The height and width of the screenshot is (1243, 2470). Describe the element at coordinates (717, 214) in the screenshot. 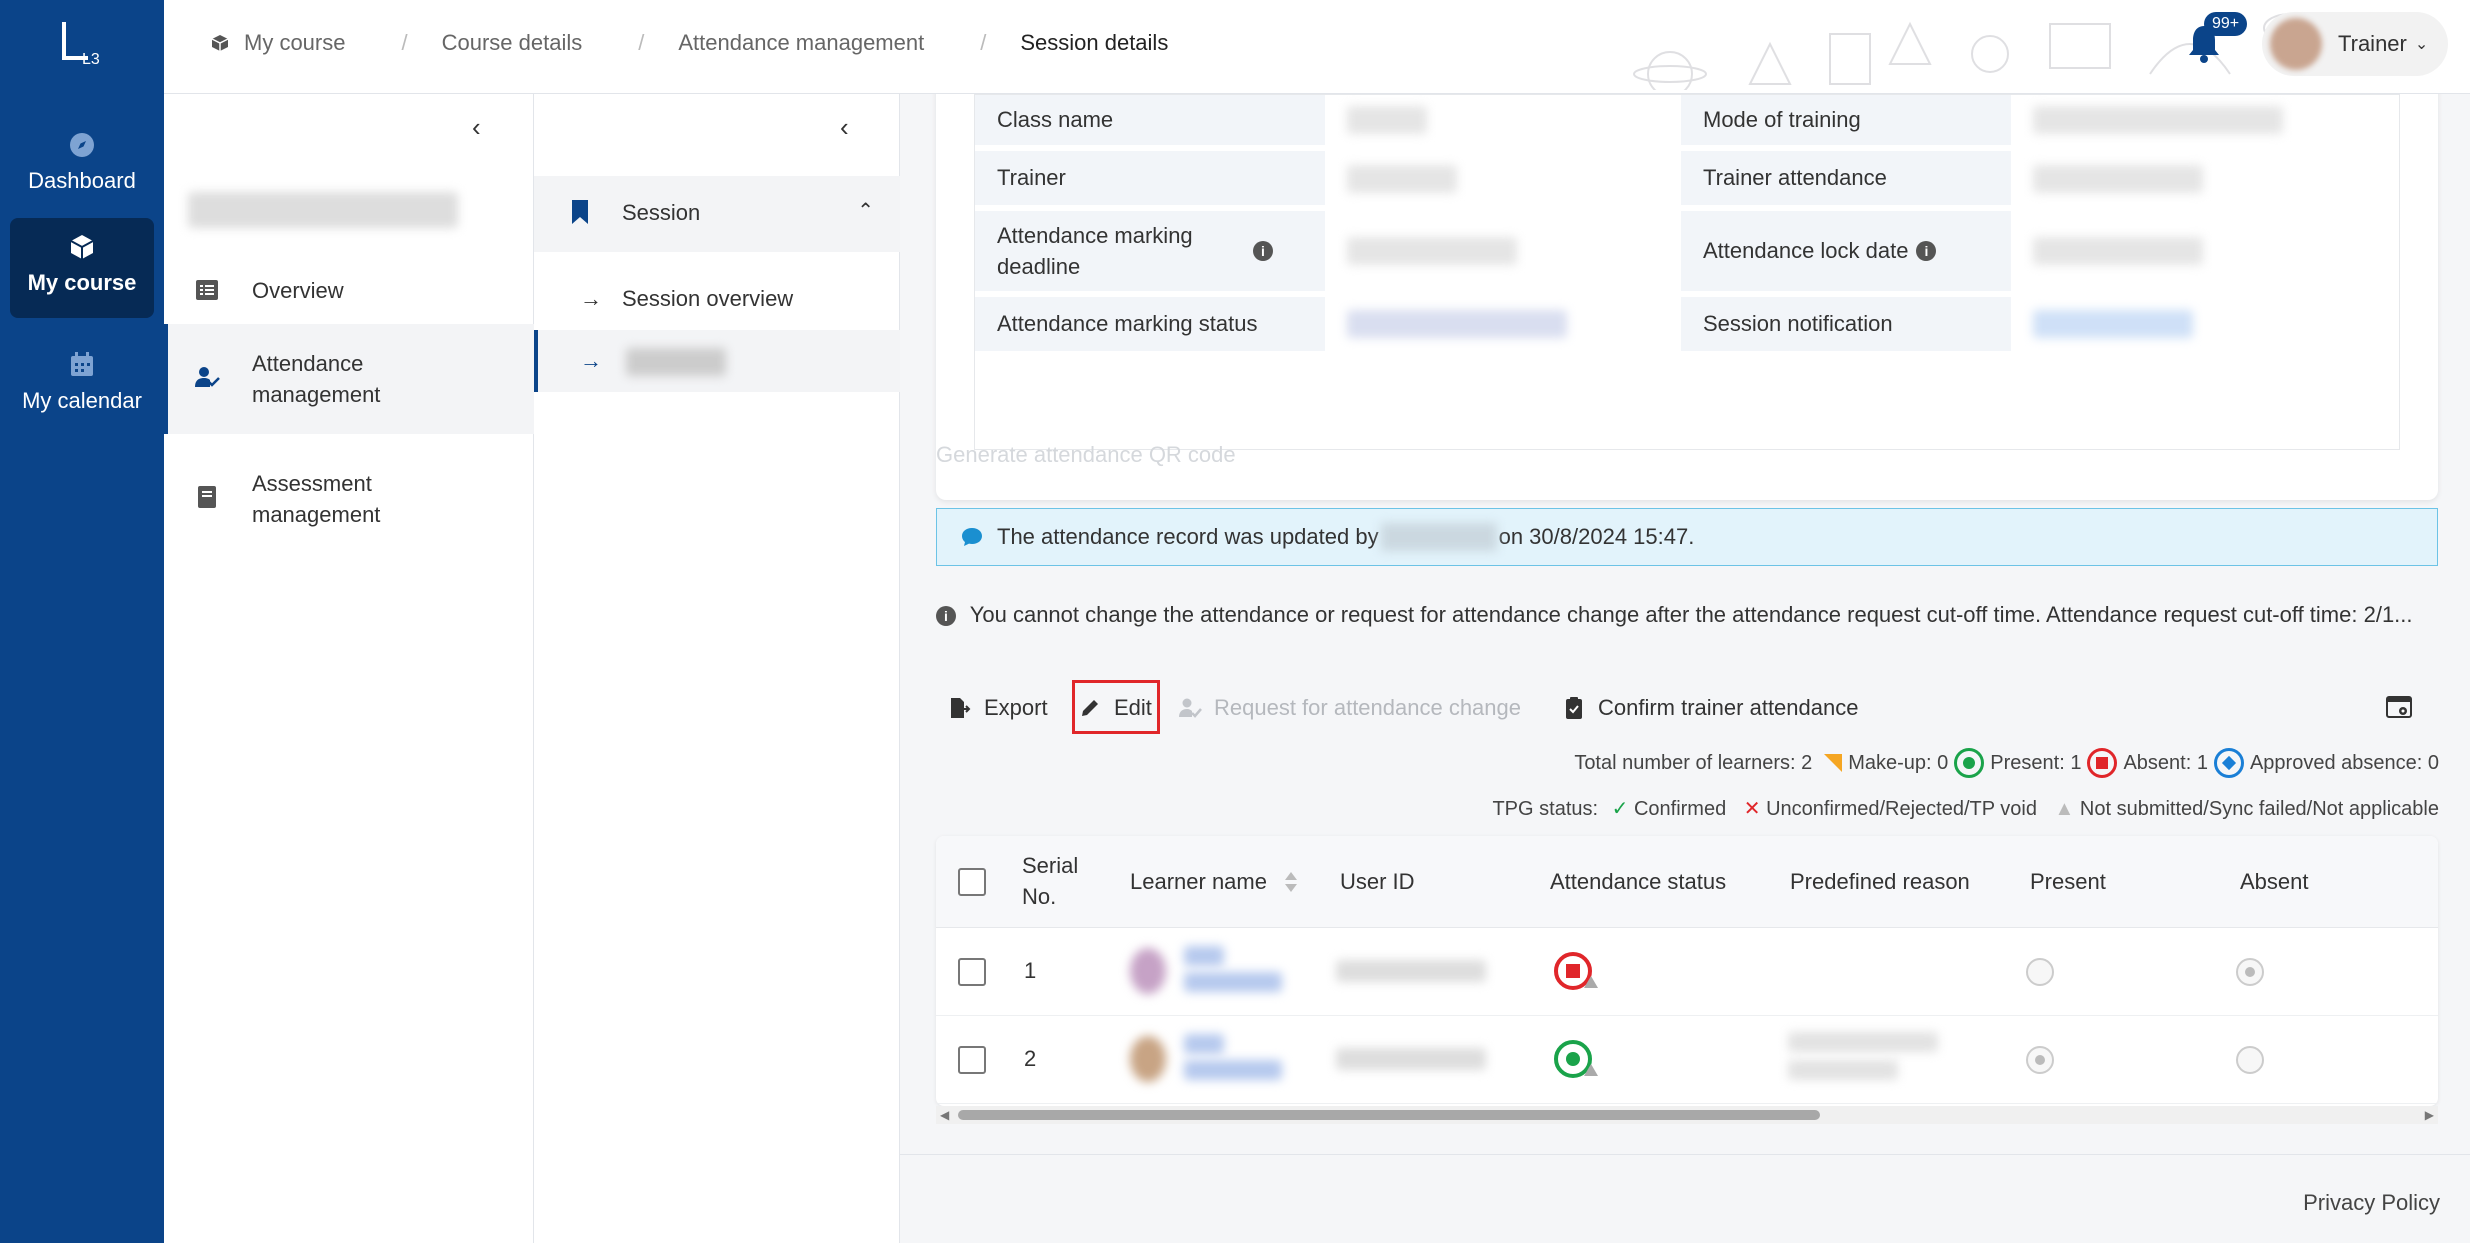

I see `session-menu-header: Session ⌃` at that location.